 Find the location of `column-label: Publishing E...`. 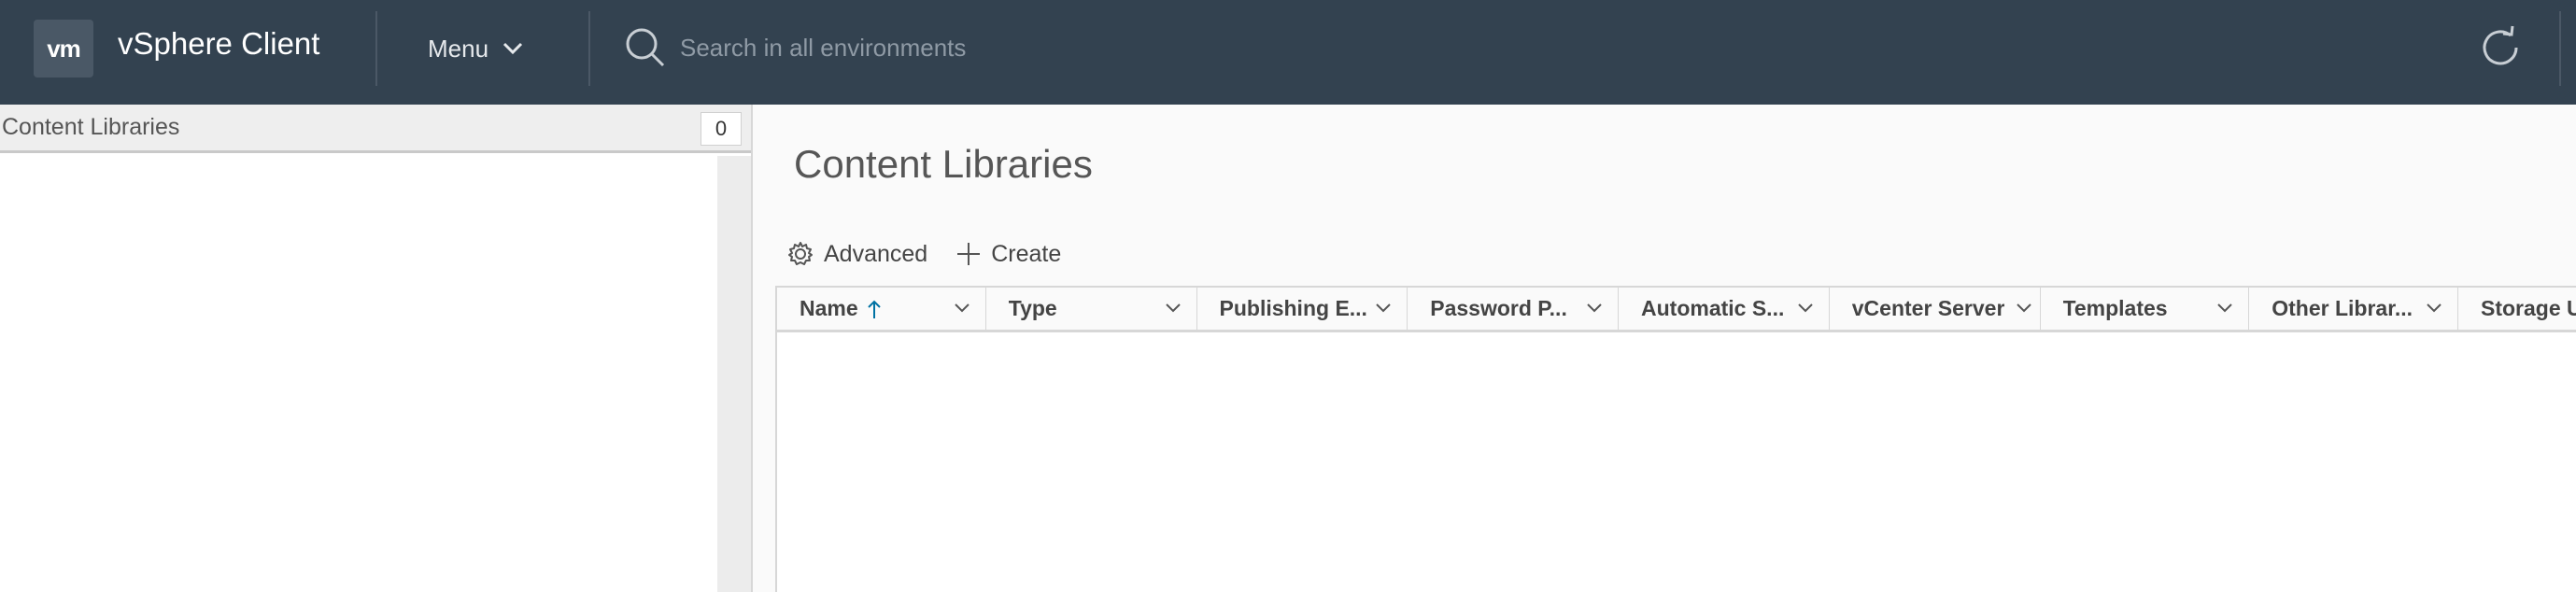

column-label: Publishing E... is located at coordinates (1293, 308).